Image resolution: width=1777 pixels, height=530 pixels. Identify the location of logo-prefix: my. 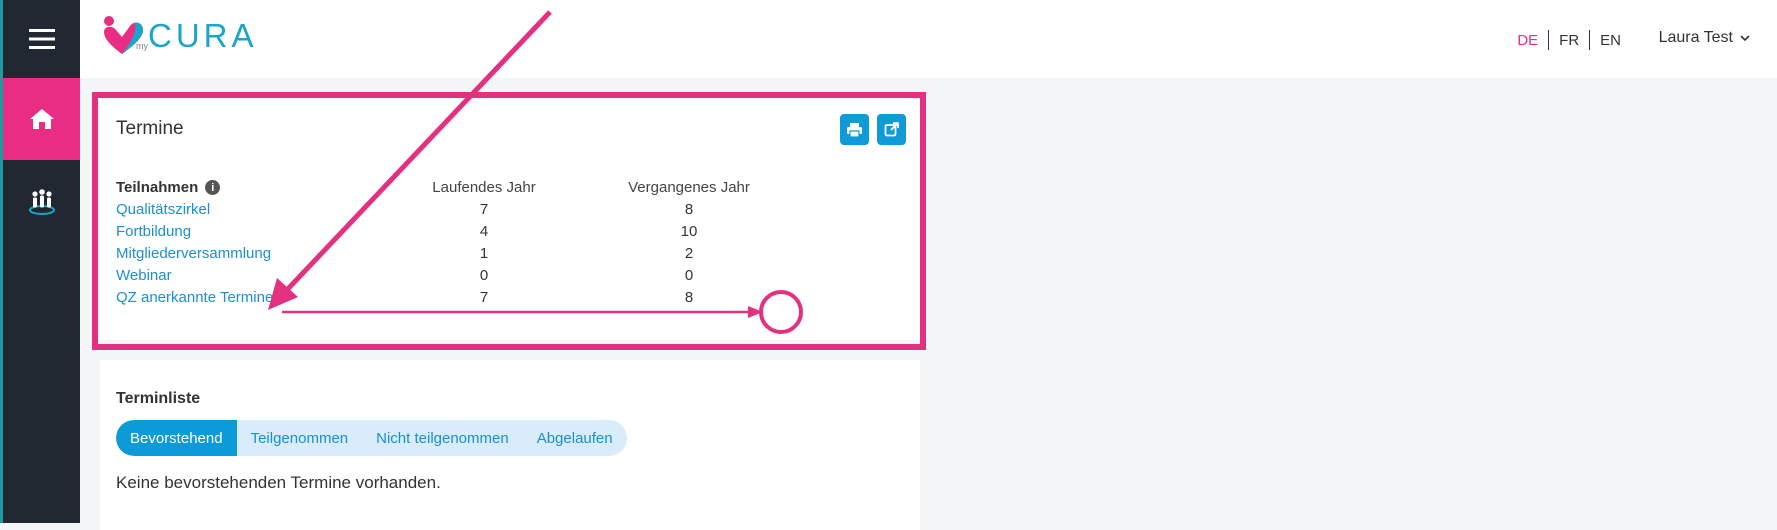
(142, 46).